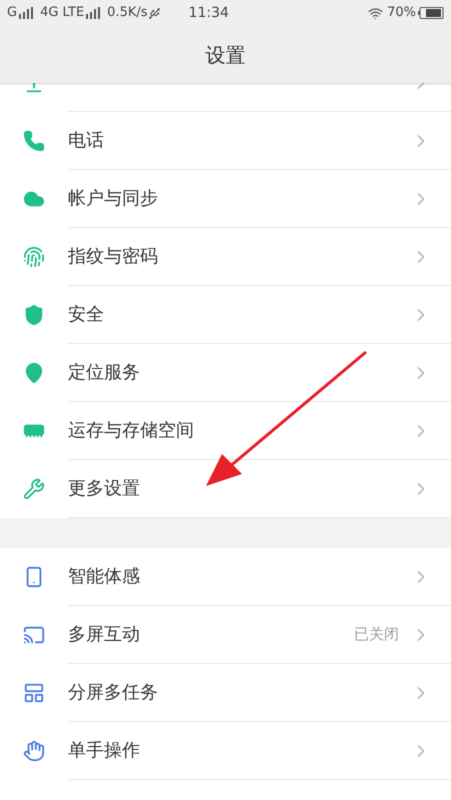 The image size is (451, 800). I want to click on speed-label: 0.5K/s, so click(127, 13).